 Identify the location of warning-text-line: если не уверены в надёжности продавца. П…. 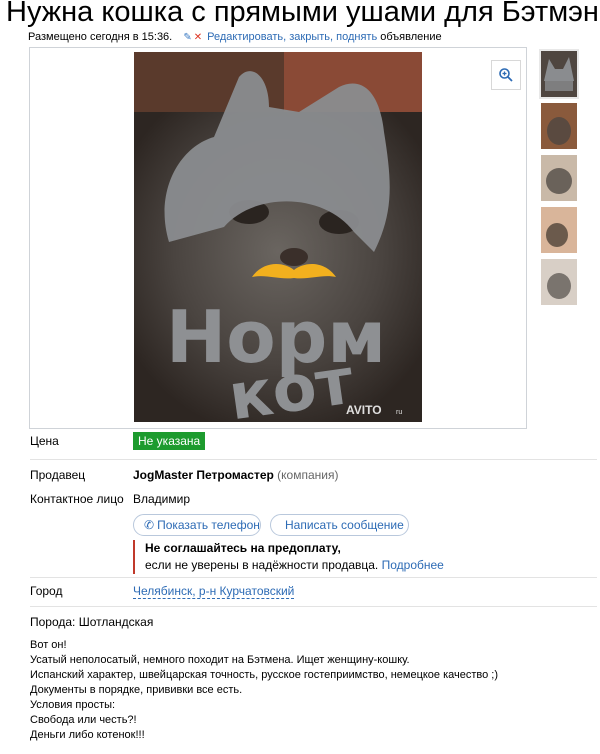
(294, 565).